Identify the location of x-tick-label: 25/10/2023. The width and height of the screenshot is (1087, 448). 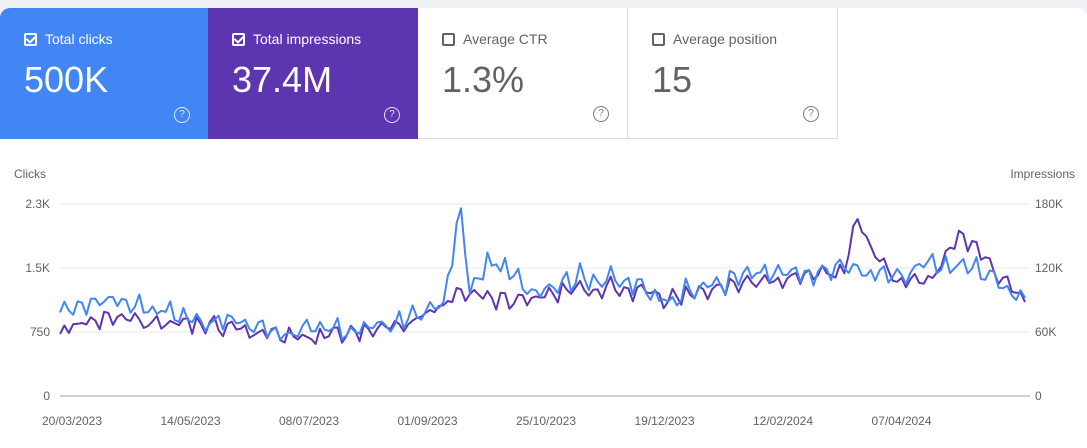
(546, 421).